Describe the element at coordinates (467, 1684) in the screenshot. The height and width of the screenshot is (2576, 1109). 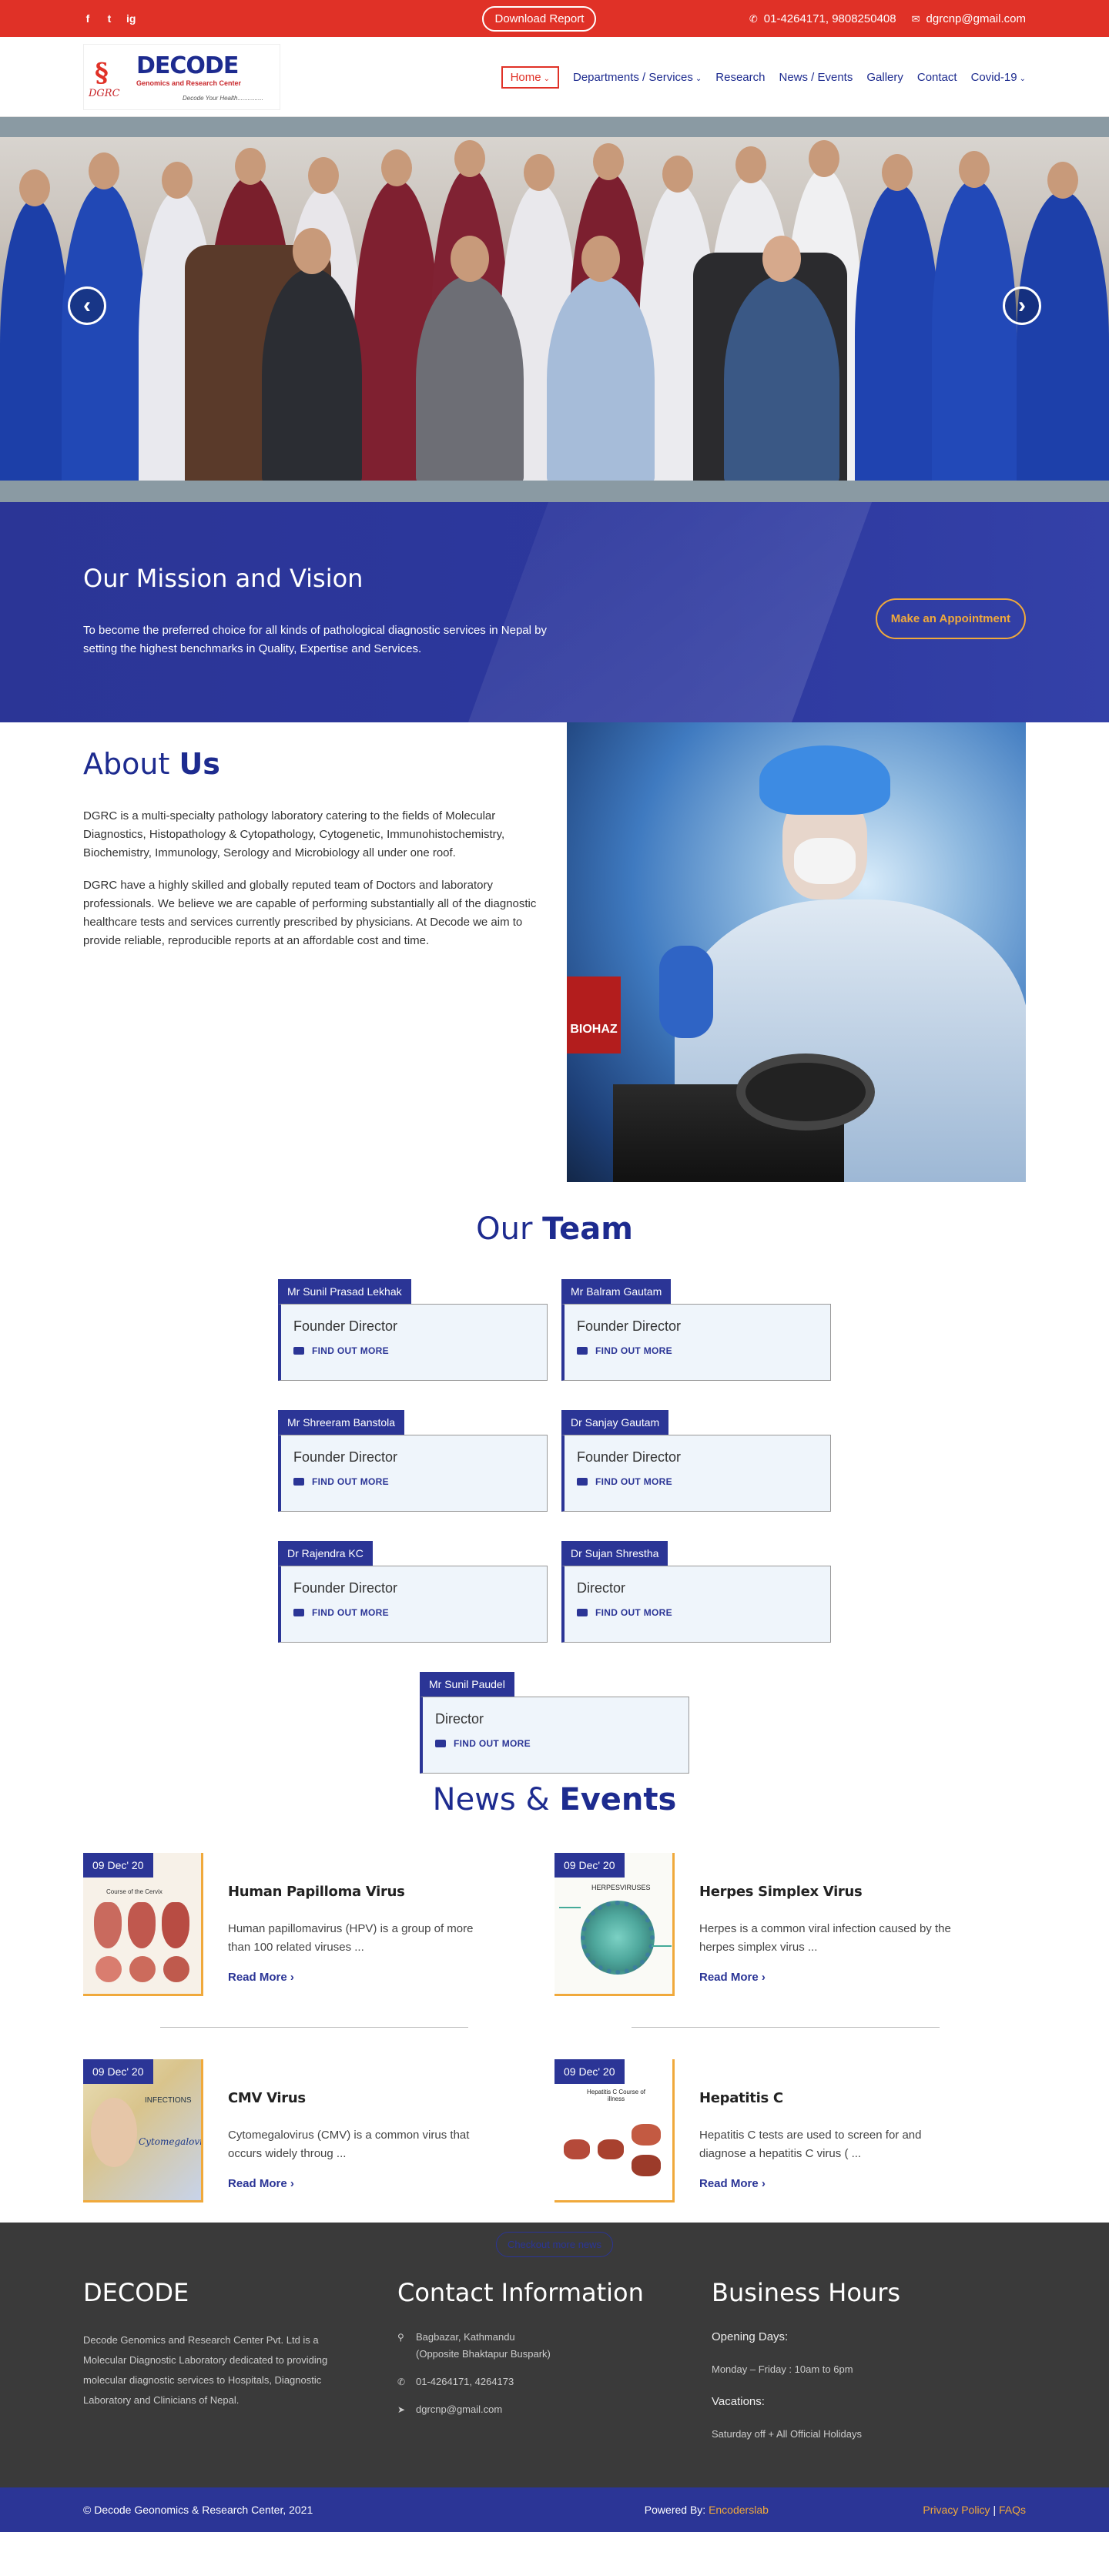
I see `team-member-name: Mr Sunil Paudel` at that location.